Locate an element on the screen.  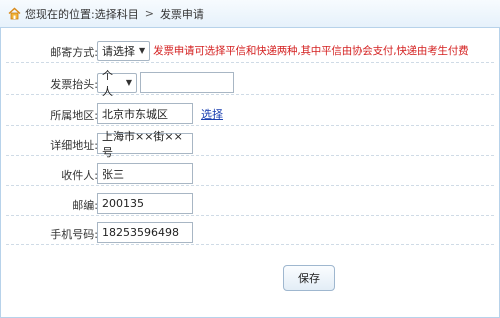
row-postcode: 邮编: 200135 is located at coordinates (250, 203).